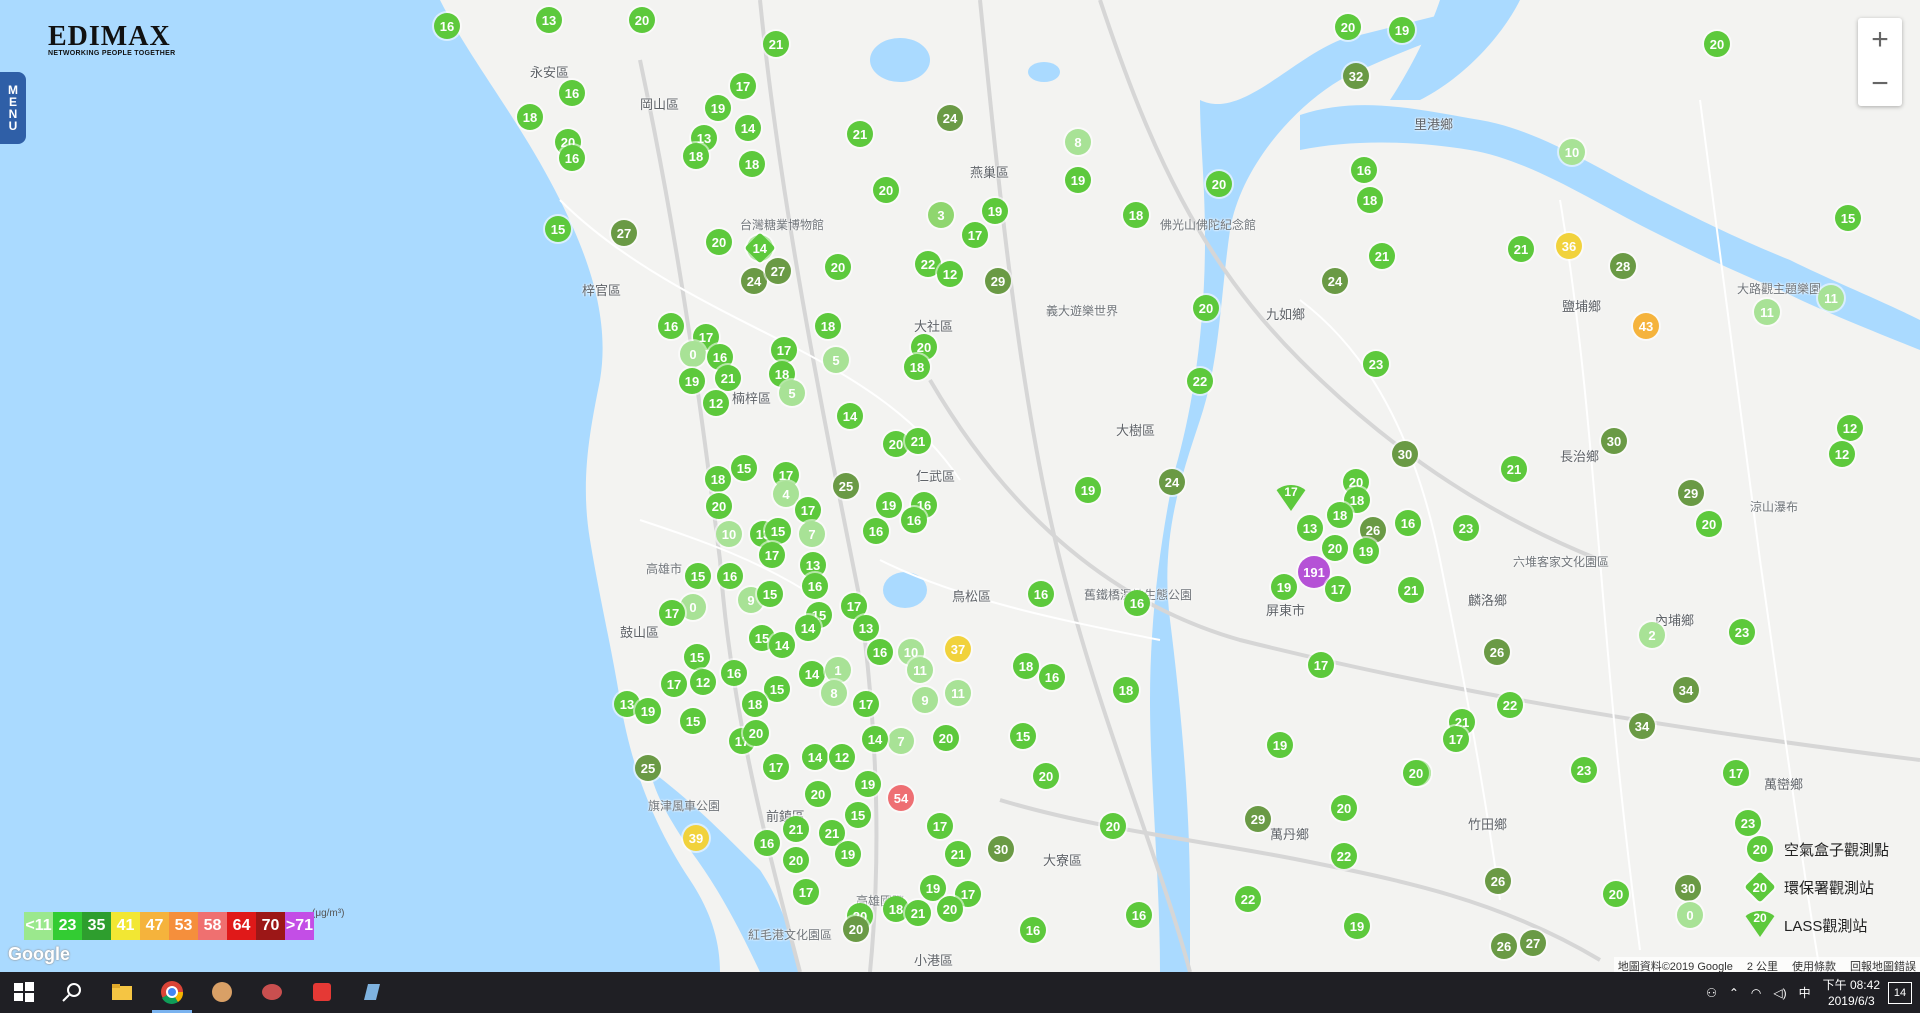  What do you see at coordinates (838, 670) in the screenshot?
I see `air-quality-marker: 1` at bounding box center [838, 670].